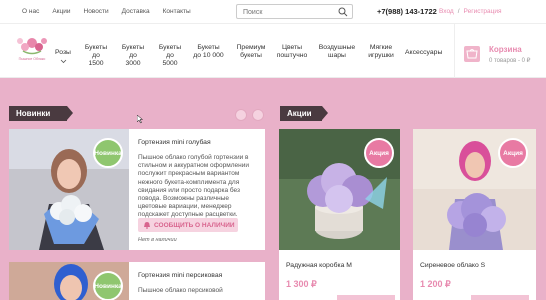  What do you see at coordinates (407, 11) in the screenshot?
I see `phone-number: +7(988) 143-1722` at bounding box center [407, 11].